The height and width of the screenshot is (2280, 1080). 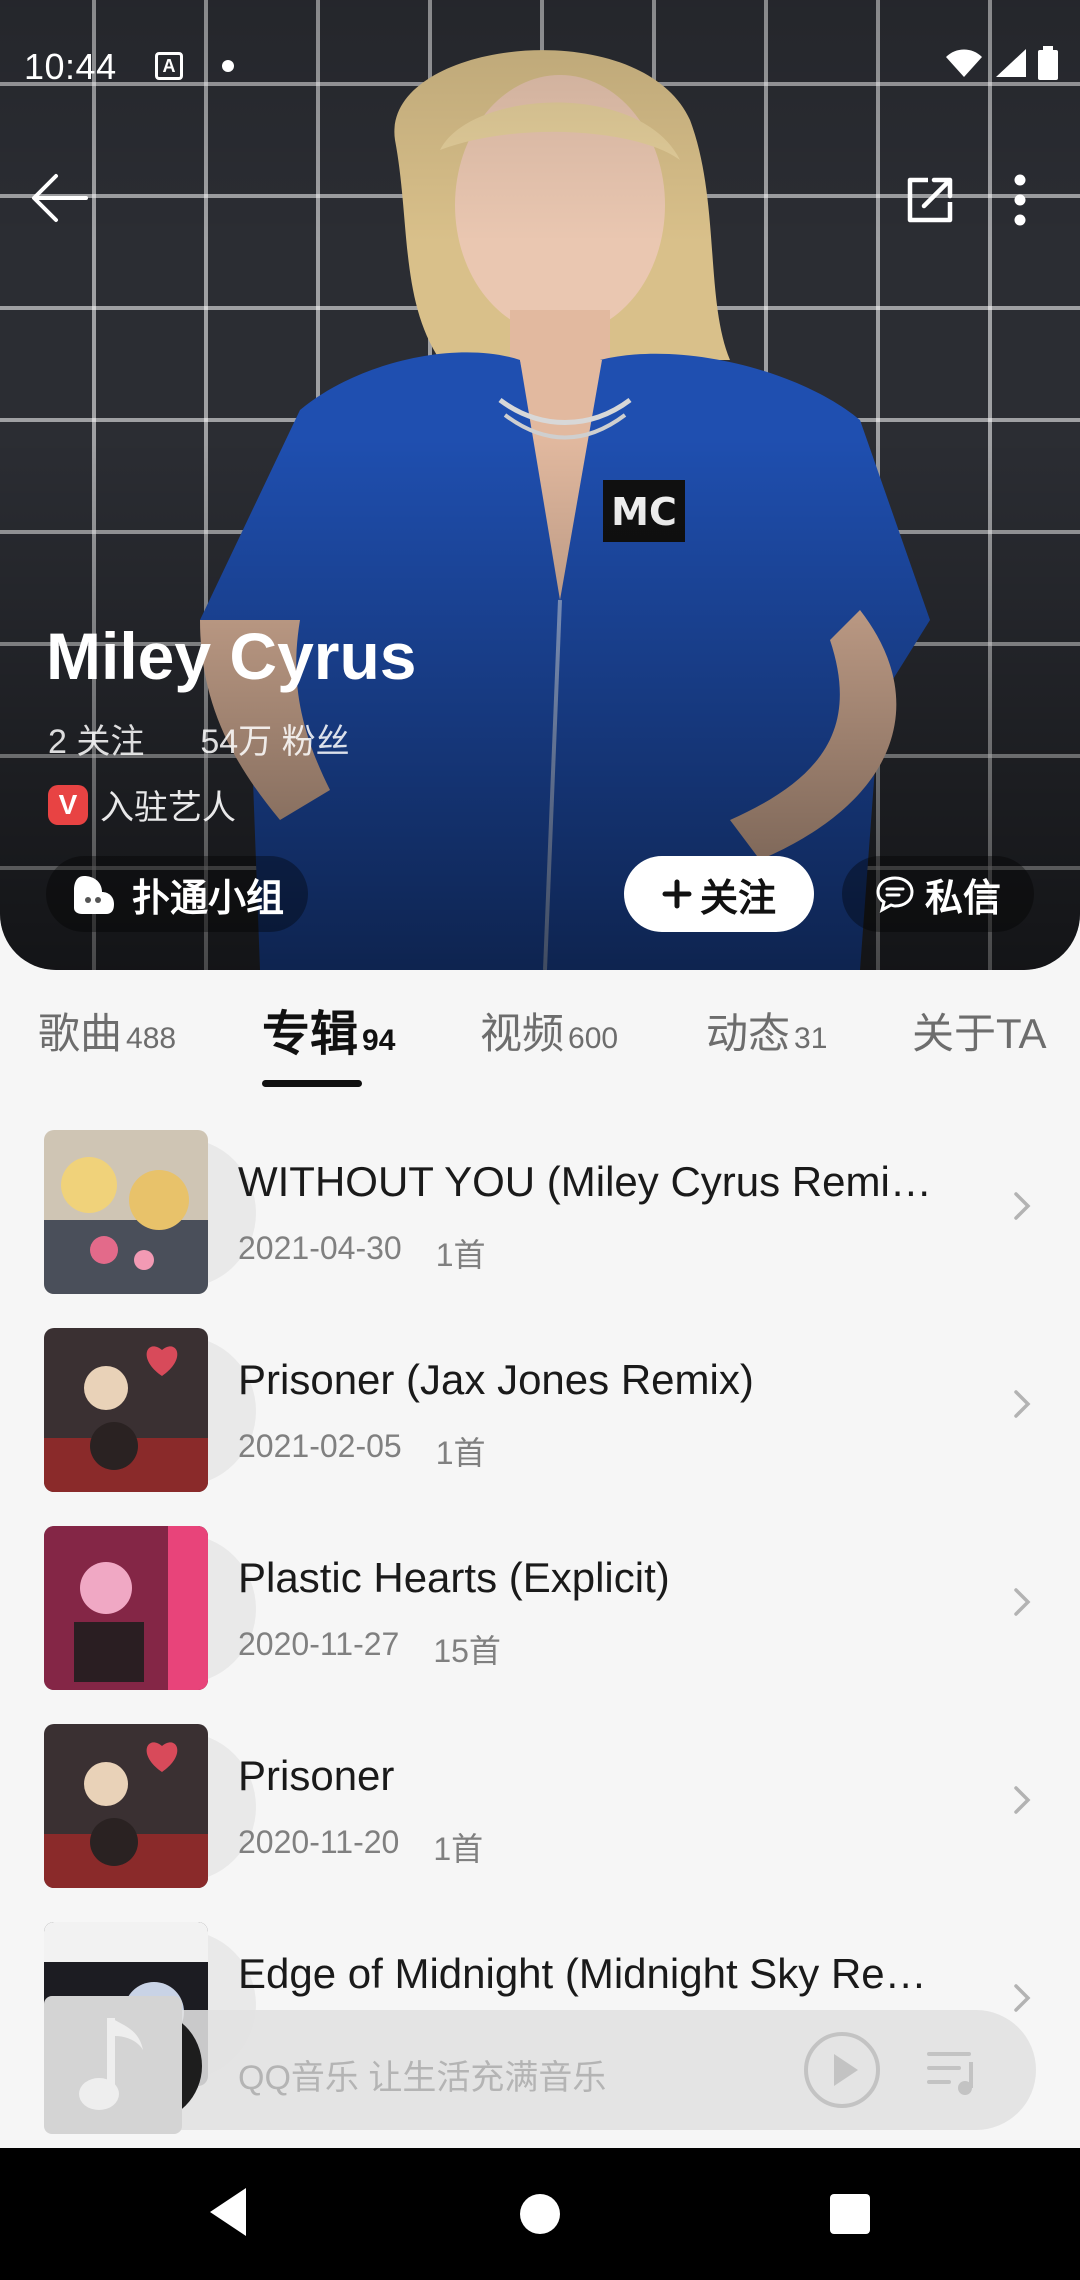 I want to click on tab-songs-label: 歌曲, so click(x=80, y=1033).